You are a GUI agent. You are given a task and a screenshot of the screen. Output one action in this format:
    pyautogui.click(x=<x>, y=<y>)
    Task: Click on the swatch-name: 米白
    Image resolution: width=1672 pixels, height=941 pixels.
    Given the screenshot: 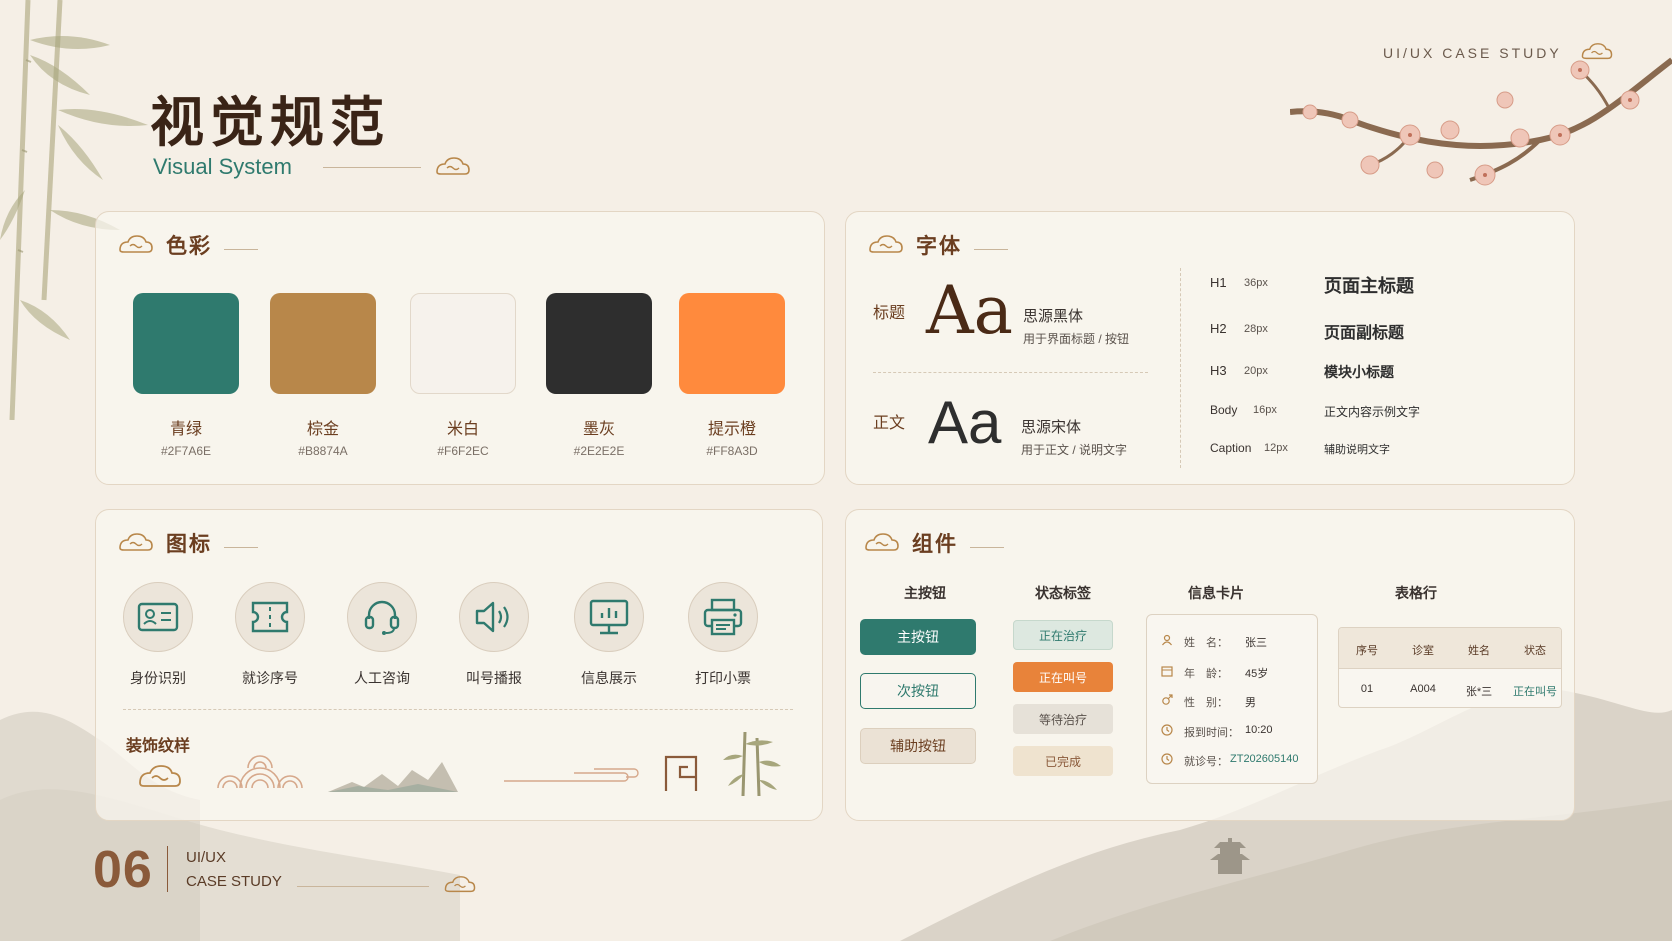 What is the action you would take?
    pyautogui.click(x=462, y=429)
    